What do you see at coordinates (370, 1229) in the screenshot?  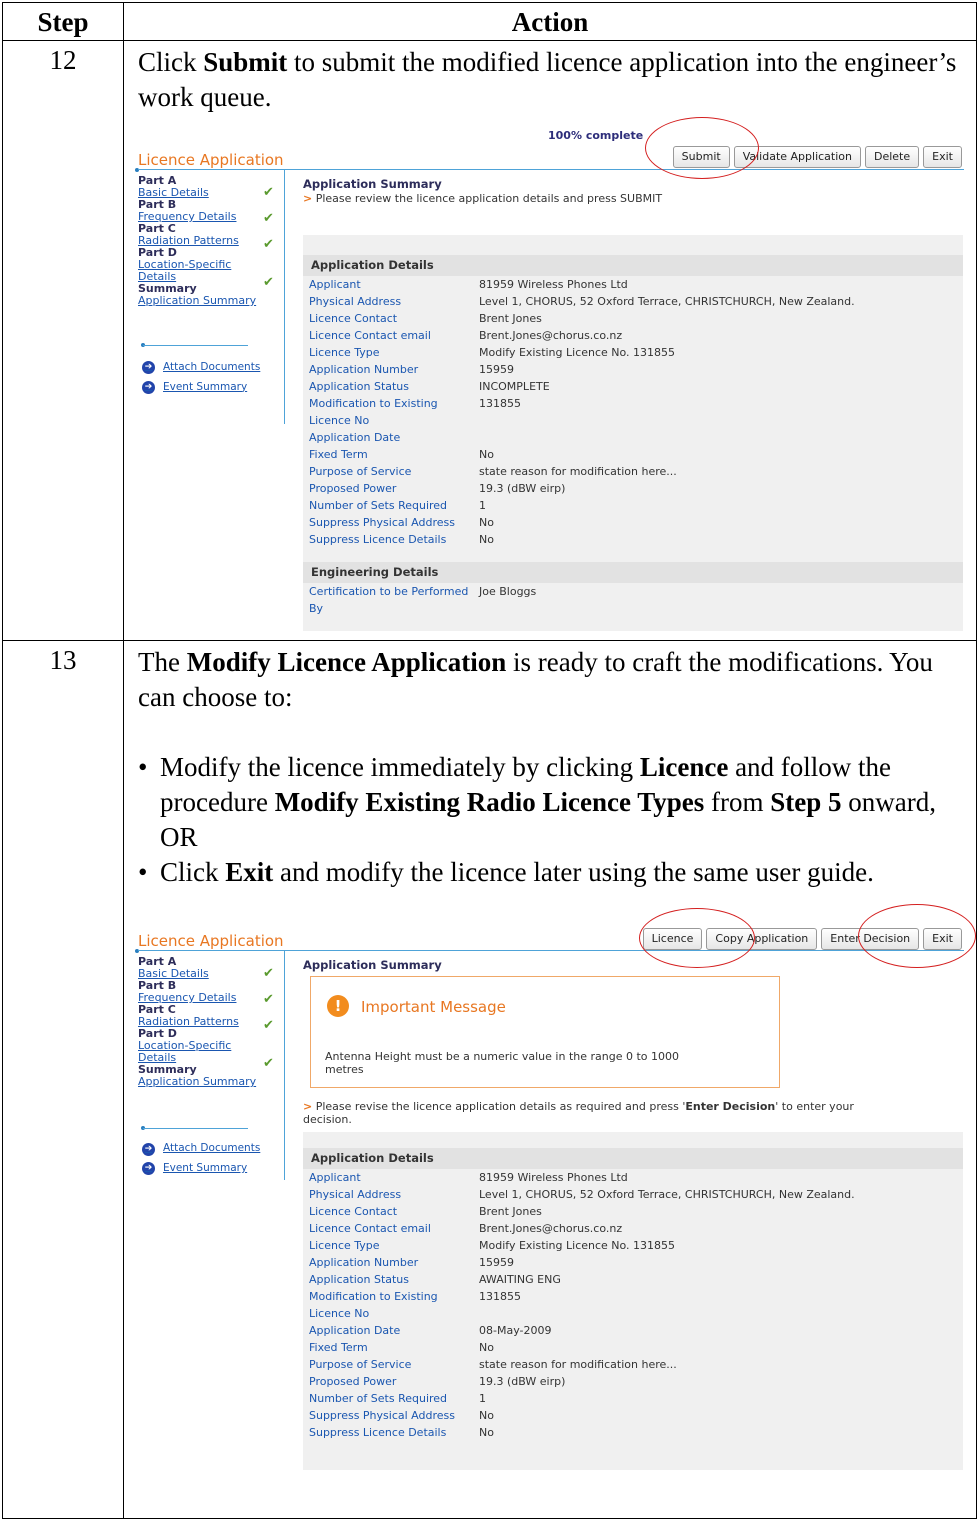 I see `detail-key: Licence Contact email` at bounding box center [370, 1229].